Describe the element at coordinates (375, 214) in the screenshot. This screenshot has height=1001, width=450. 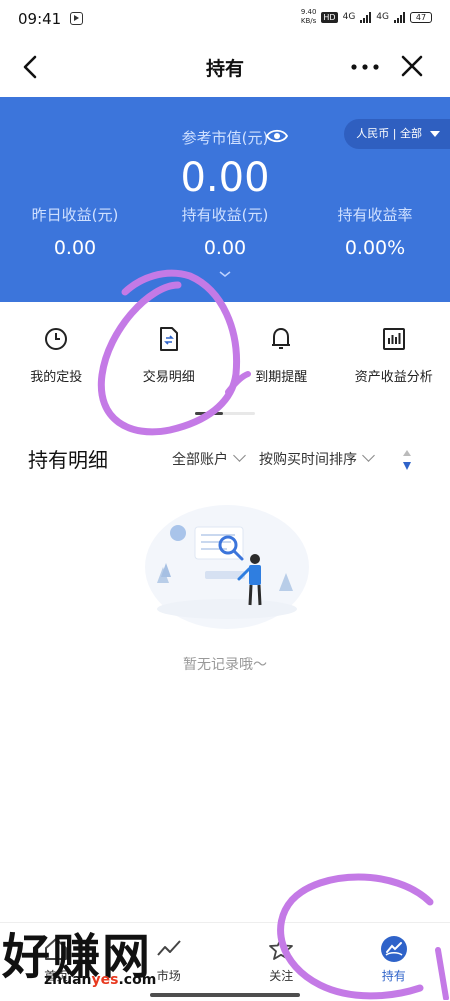
I see `stat-label: 持有收益率` at that location.